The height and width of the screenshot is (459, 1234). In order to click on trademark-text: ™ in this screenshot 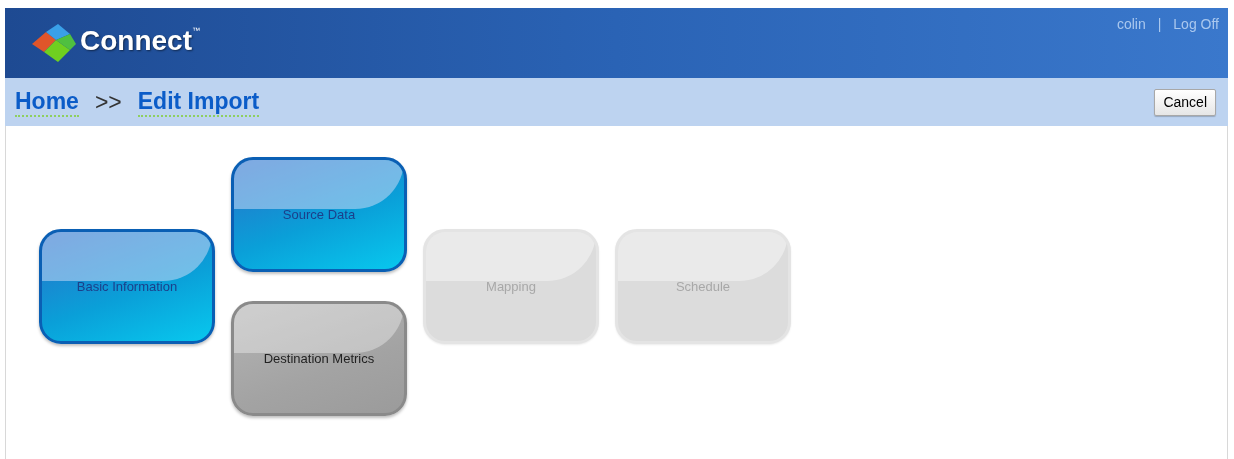, I will do `click(196, 31)`.